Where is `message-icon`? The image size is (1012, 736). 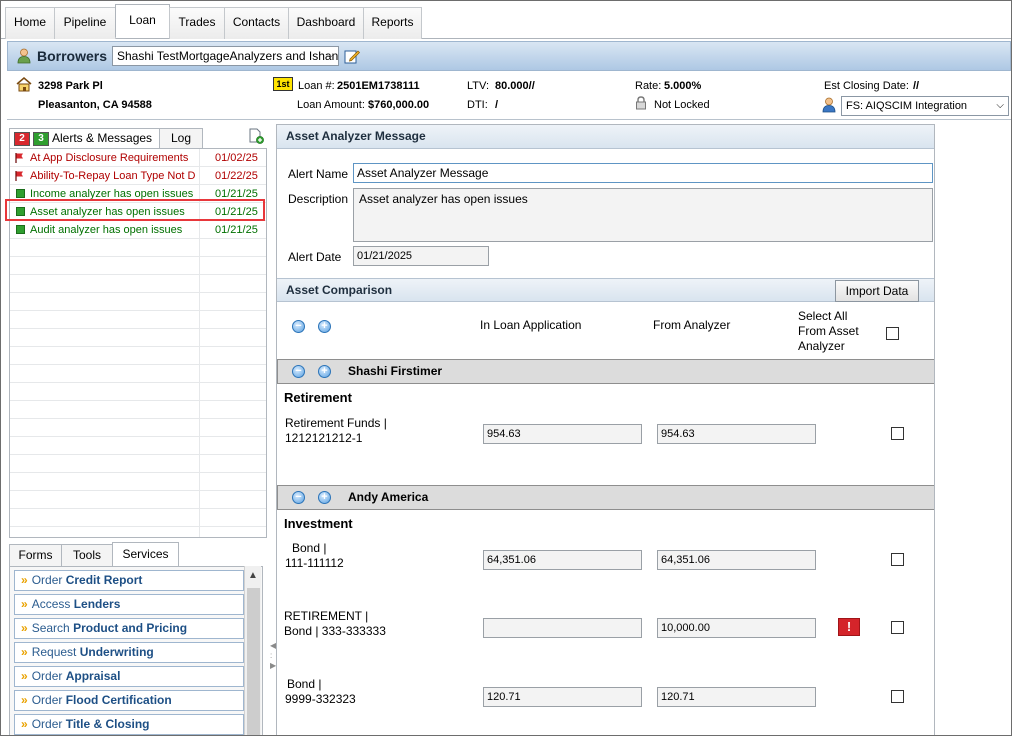
message-icon is located at coordinates (20, 229).